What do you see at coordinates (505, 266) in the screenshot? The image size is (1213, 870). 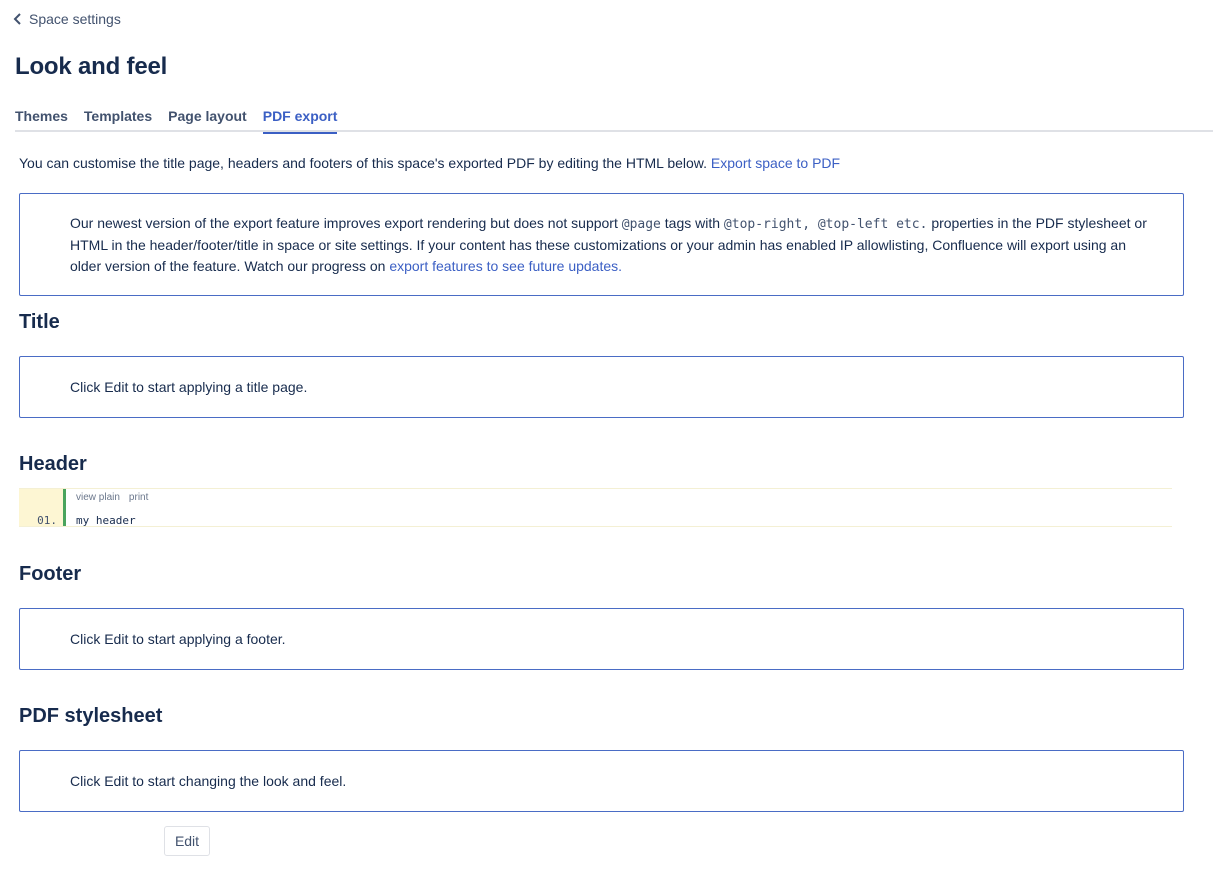 I see `export-features-link: export features to see future updates.` at bounding box center [505, 266].